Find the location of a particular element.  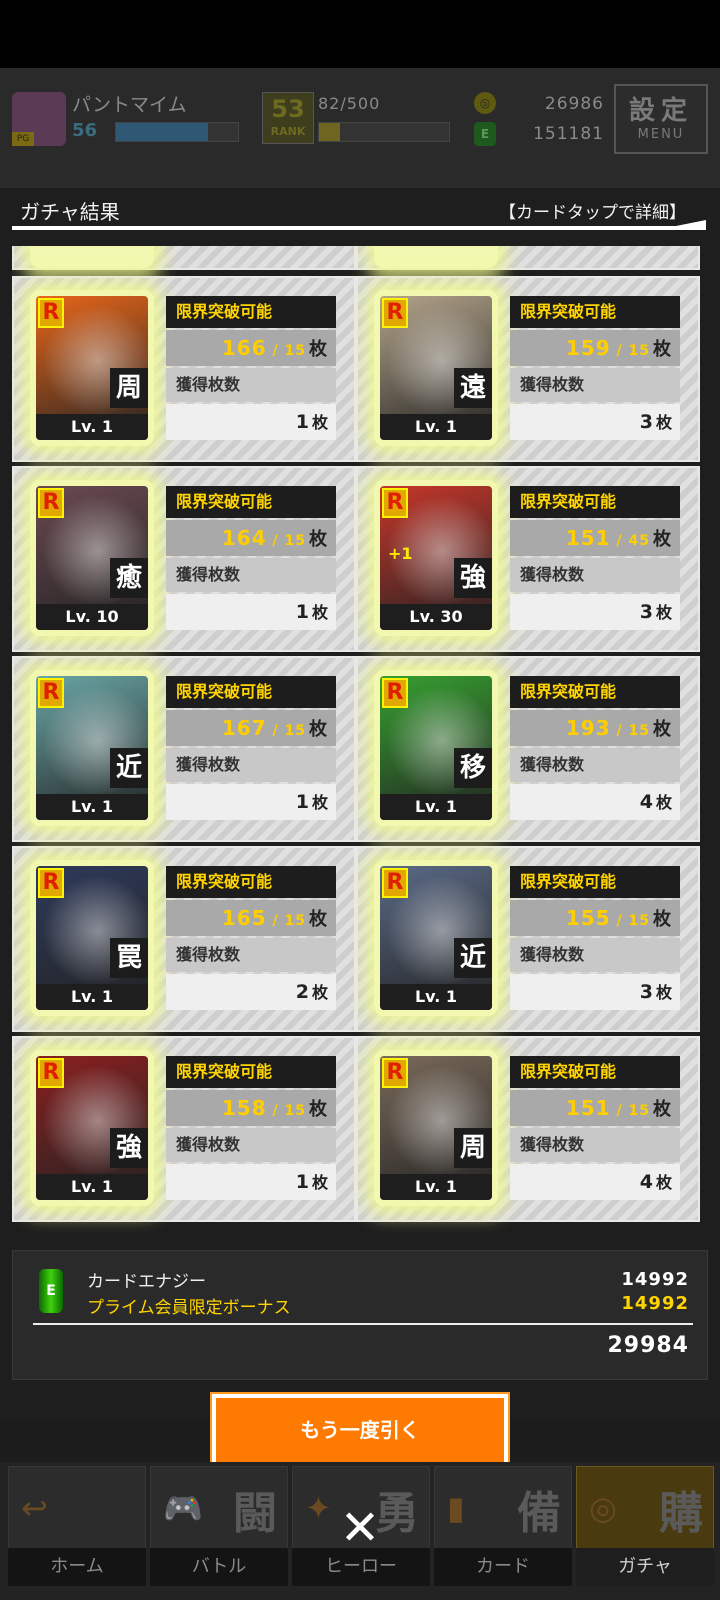

result-card: R 移 Lv. 1 限界突破可能 193 / 15 枚獲得枚数 4 枚 is located at coordinates (528, 749).